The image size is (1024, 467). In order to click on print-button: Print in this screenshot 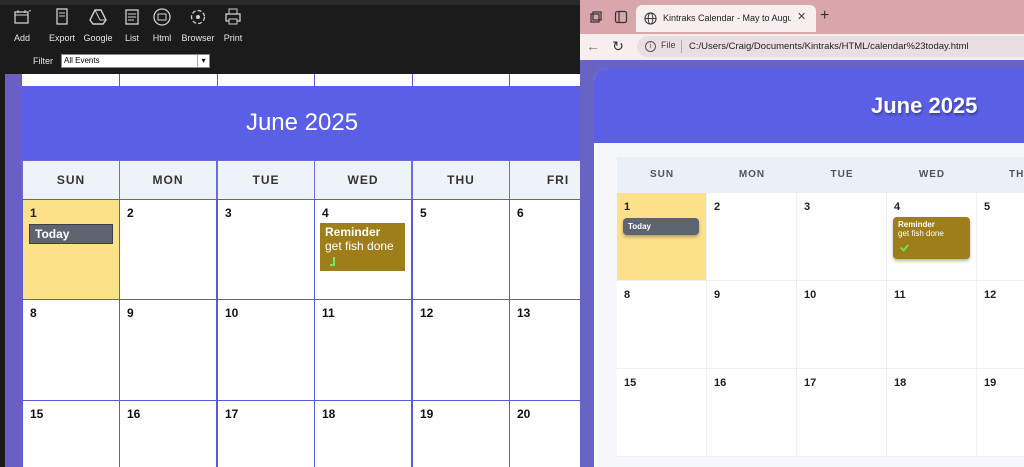, I will do `click(233, 25)`.